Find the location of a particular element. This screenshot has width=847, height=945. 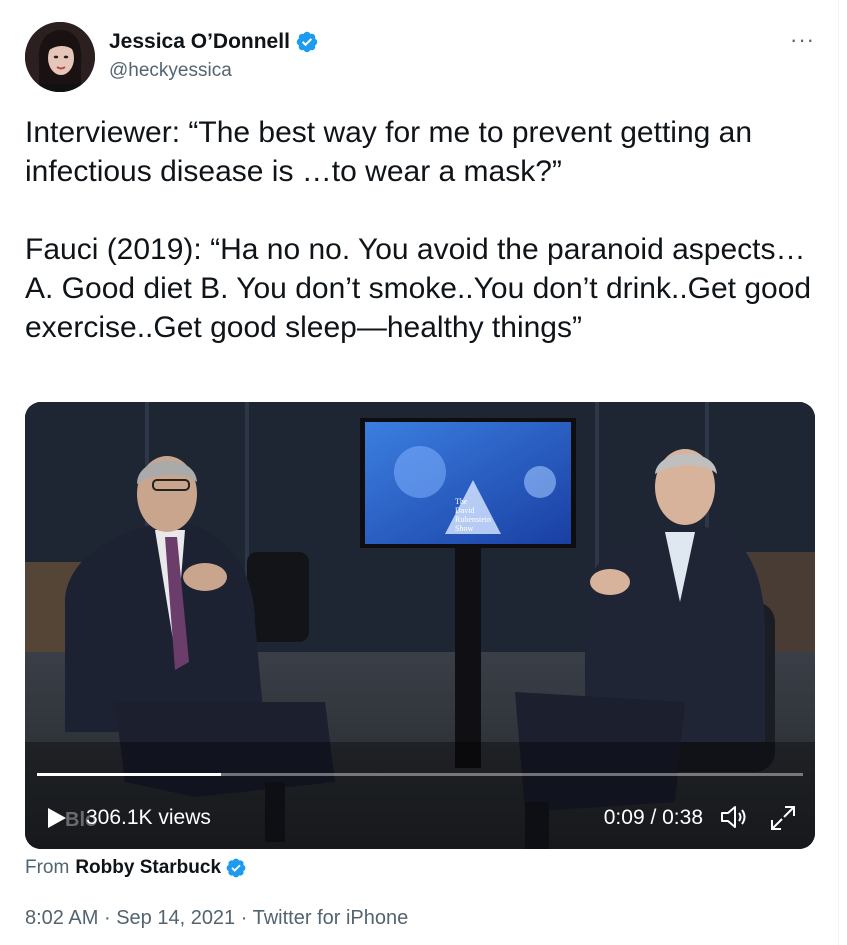

tweet-client: Twitter for iPhone is located at coordinates (331, 918).